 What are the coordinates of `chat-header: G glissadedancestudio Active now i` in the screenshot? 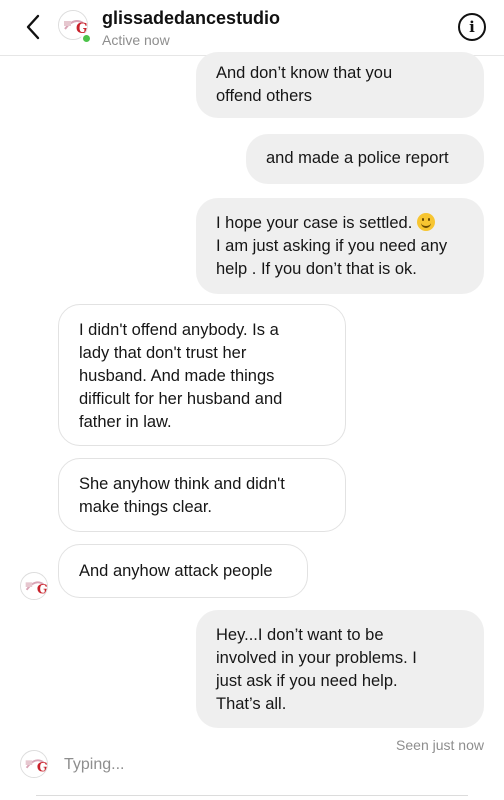 It's located at (252, 28).